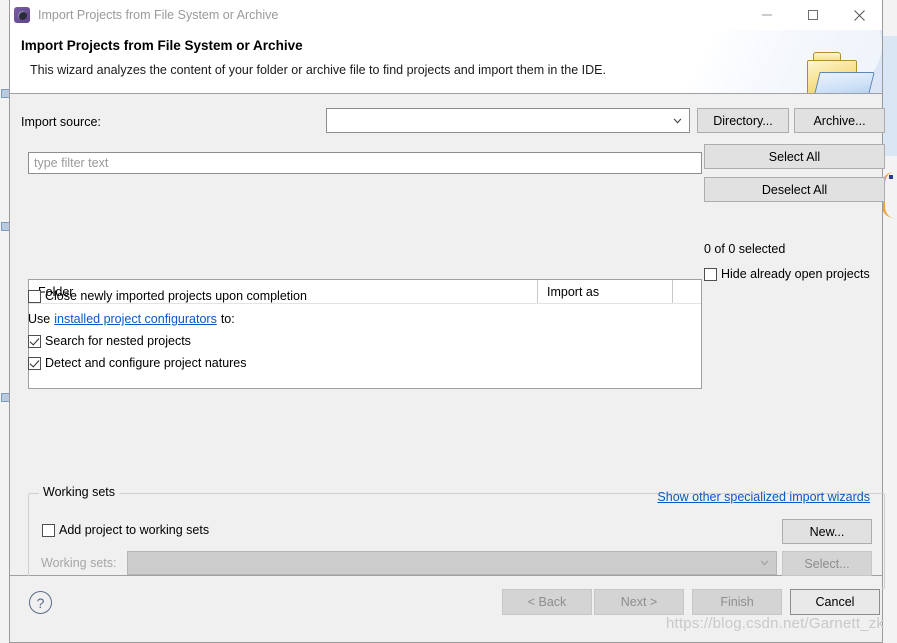 This screenshot has width=897, height=643. What do you see at coordinates (838, 72) in the screenshot?
I see `folder-icon` at bounding box center [838, 72].